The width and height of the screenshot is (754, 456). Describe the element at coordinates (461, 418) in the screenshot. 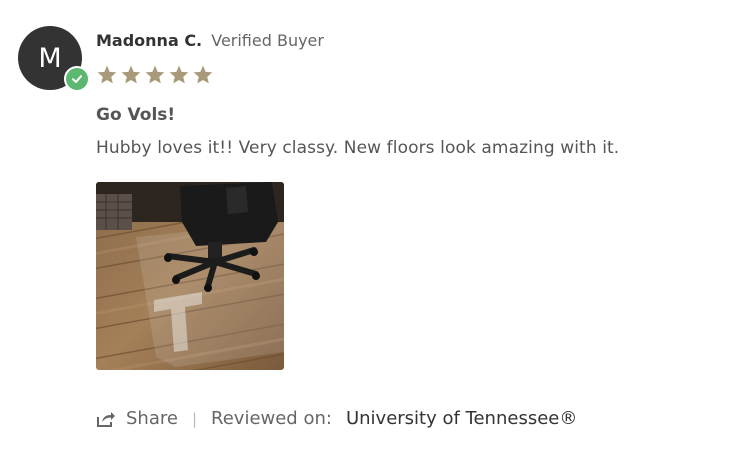

I see `reviewed-product-link: University of Tennessee®` at that location.